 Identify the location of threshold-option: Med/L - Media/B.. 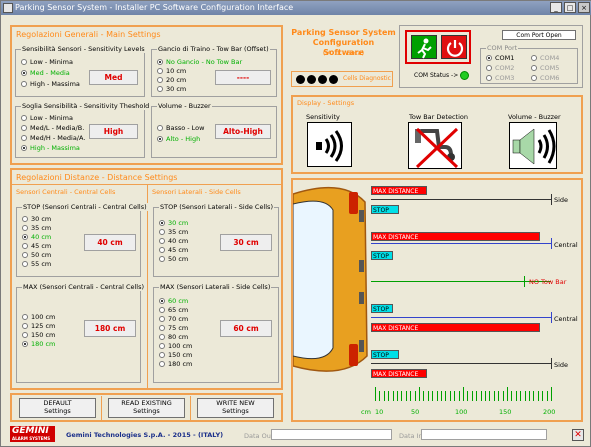
(52, 128).